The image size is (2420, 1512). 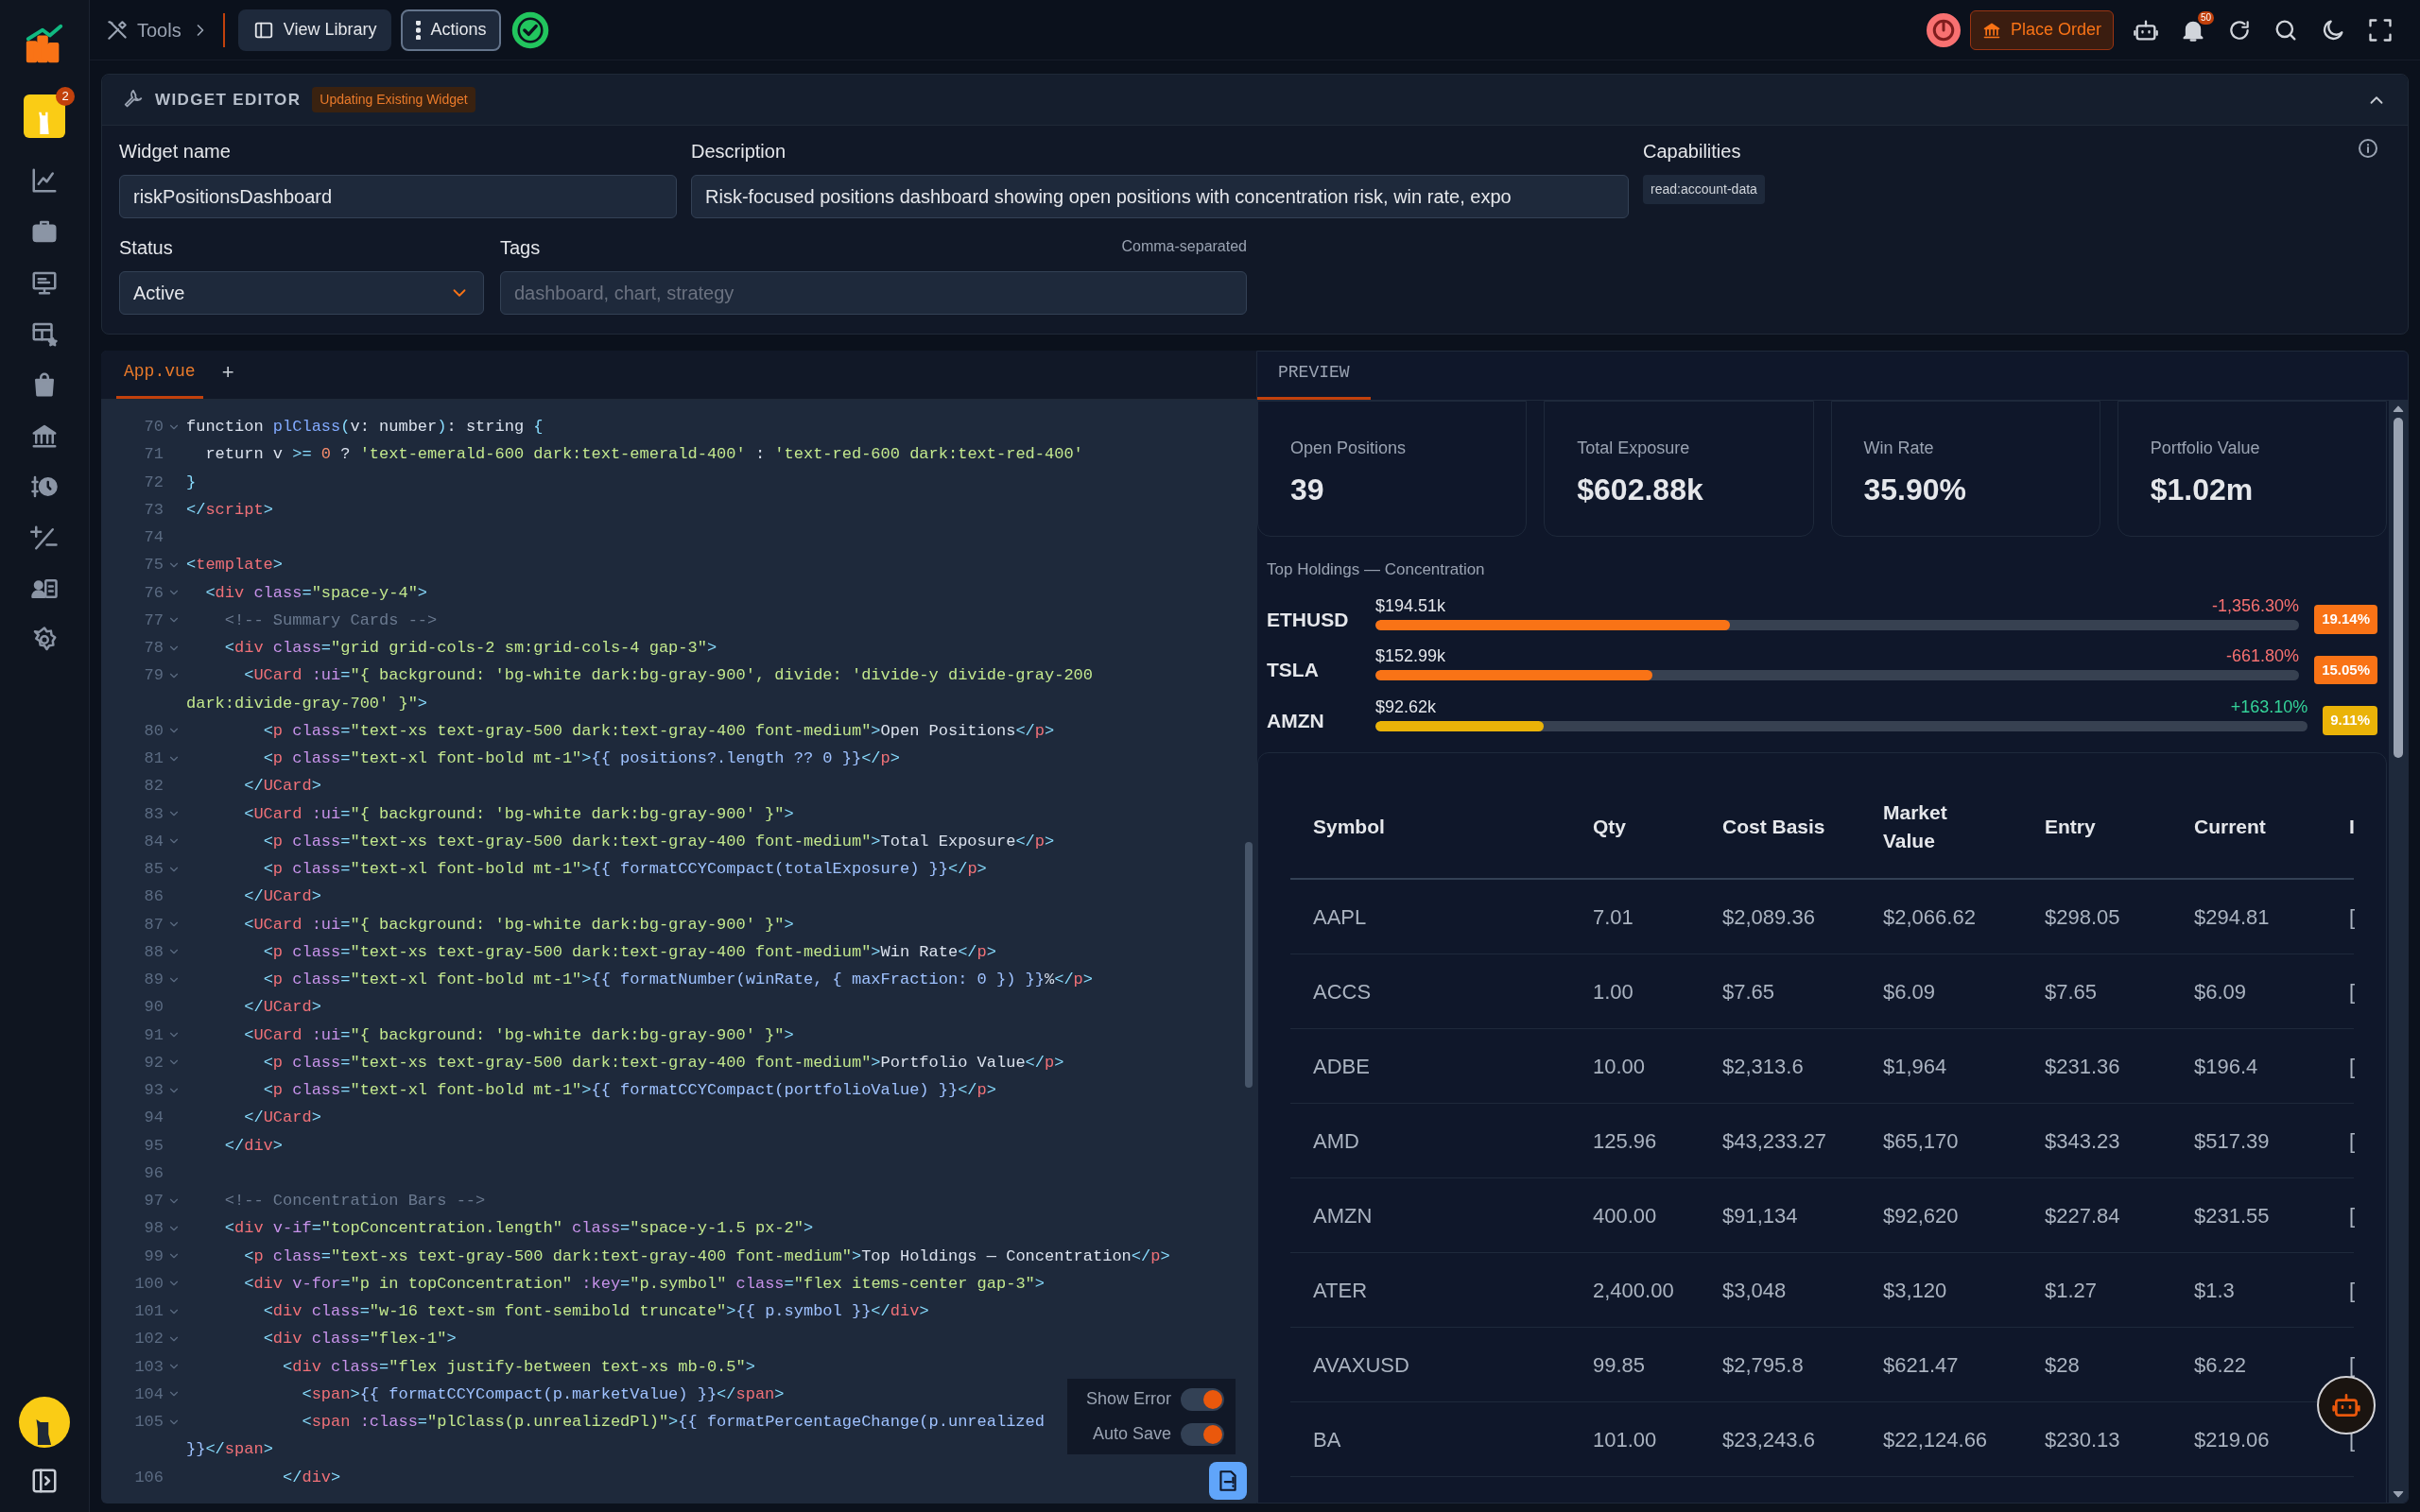 What do you see at coordinates (228, 100) in the screenshot?
I see `panel-title: WIDGET EDITOR` at bounding box center [228, 100].